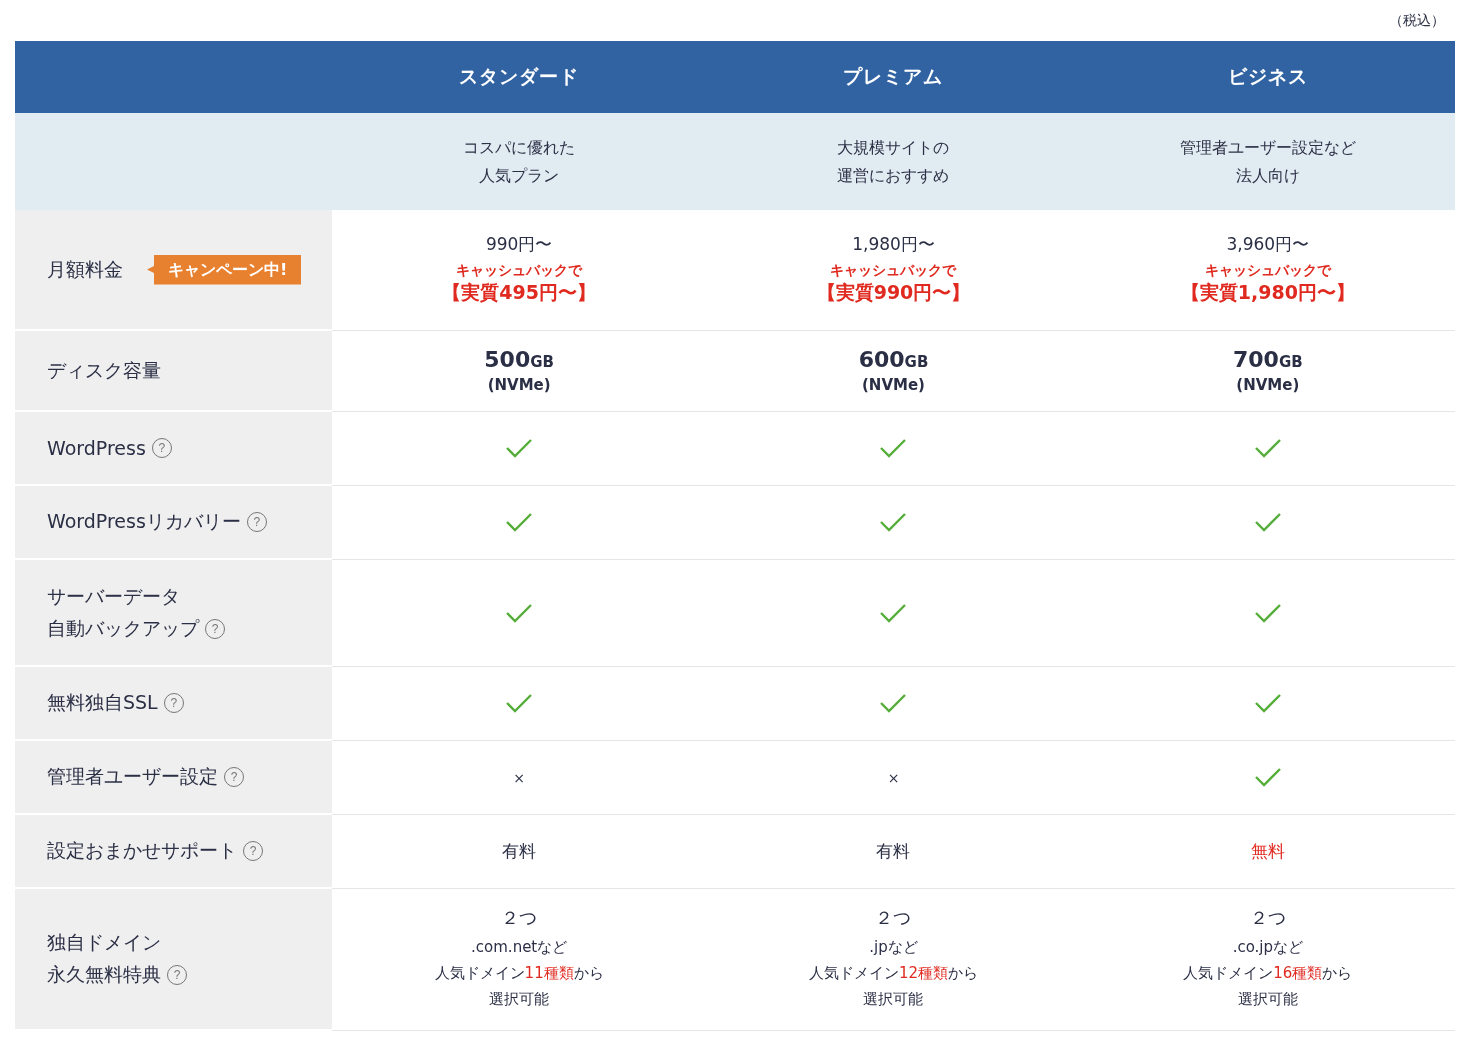  Describe the element at coordinates (123, 628) in the screenshot. I see `feature-label: 自動バックアップ` at that location.